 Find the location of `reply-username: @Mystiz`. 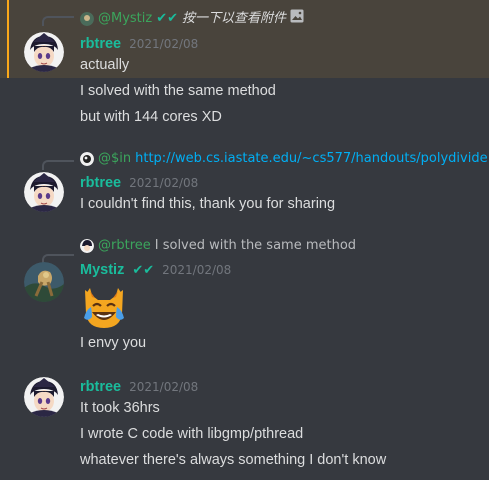

reply-username: @Mystiz is located at coordinates (125, 19).